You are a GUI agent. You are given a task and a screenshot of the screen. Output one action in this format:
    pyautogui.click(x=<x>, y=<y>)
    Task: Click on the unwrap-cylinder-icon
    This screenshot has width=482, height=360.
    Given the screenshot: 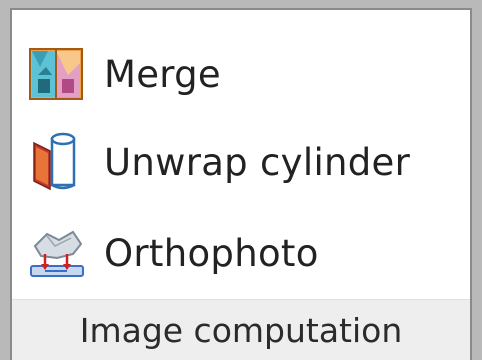 What is the action you would take?
    pyautogui.click(x=57, y=162)
    